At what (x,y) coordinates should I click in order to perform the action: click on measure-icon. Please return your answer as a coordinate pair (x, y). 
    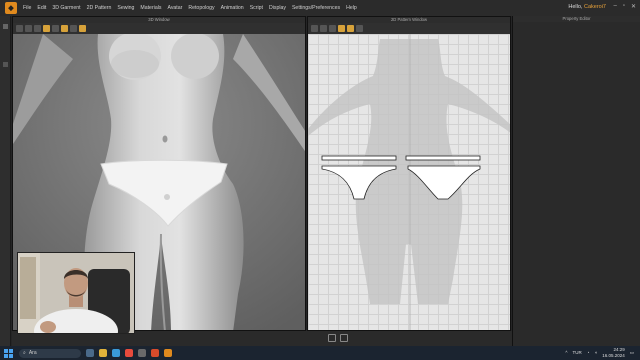
    Looking at the image, I should click on (55, 28).